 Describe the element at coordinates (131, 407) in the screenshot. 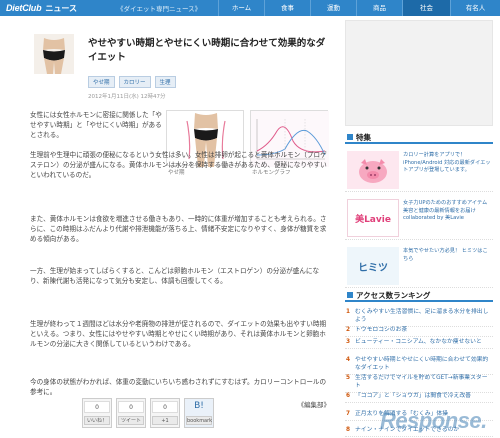

I see `tweet-count: 0` at that location.